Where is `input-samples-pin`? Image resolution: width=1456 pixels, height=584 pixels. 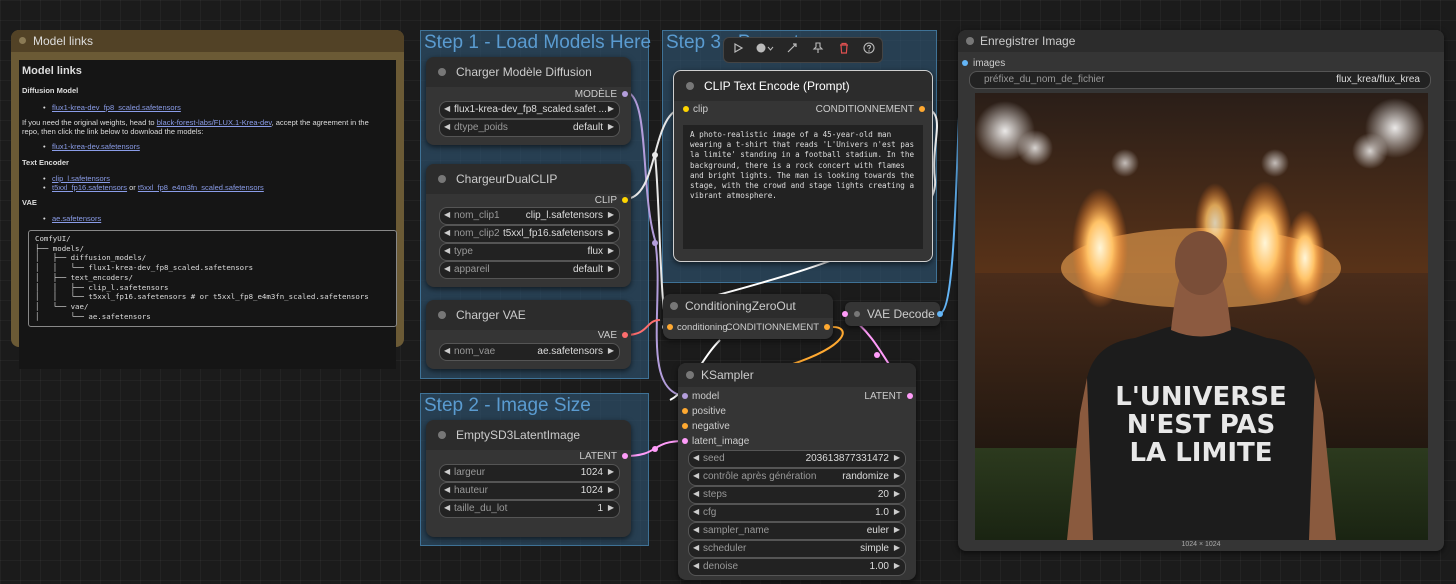
input-samples-pin is located at coordinates (845, 314).